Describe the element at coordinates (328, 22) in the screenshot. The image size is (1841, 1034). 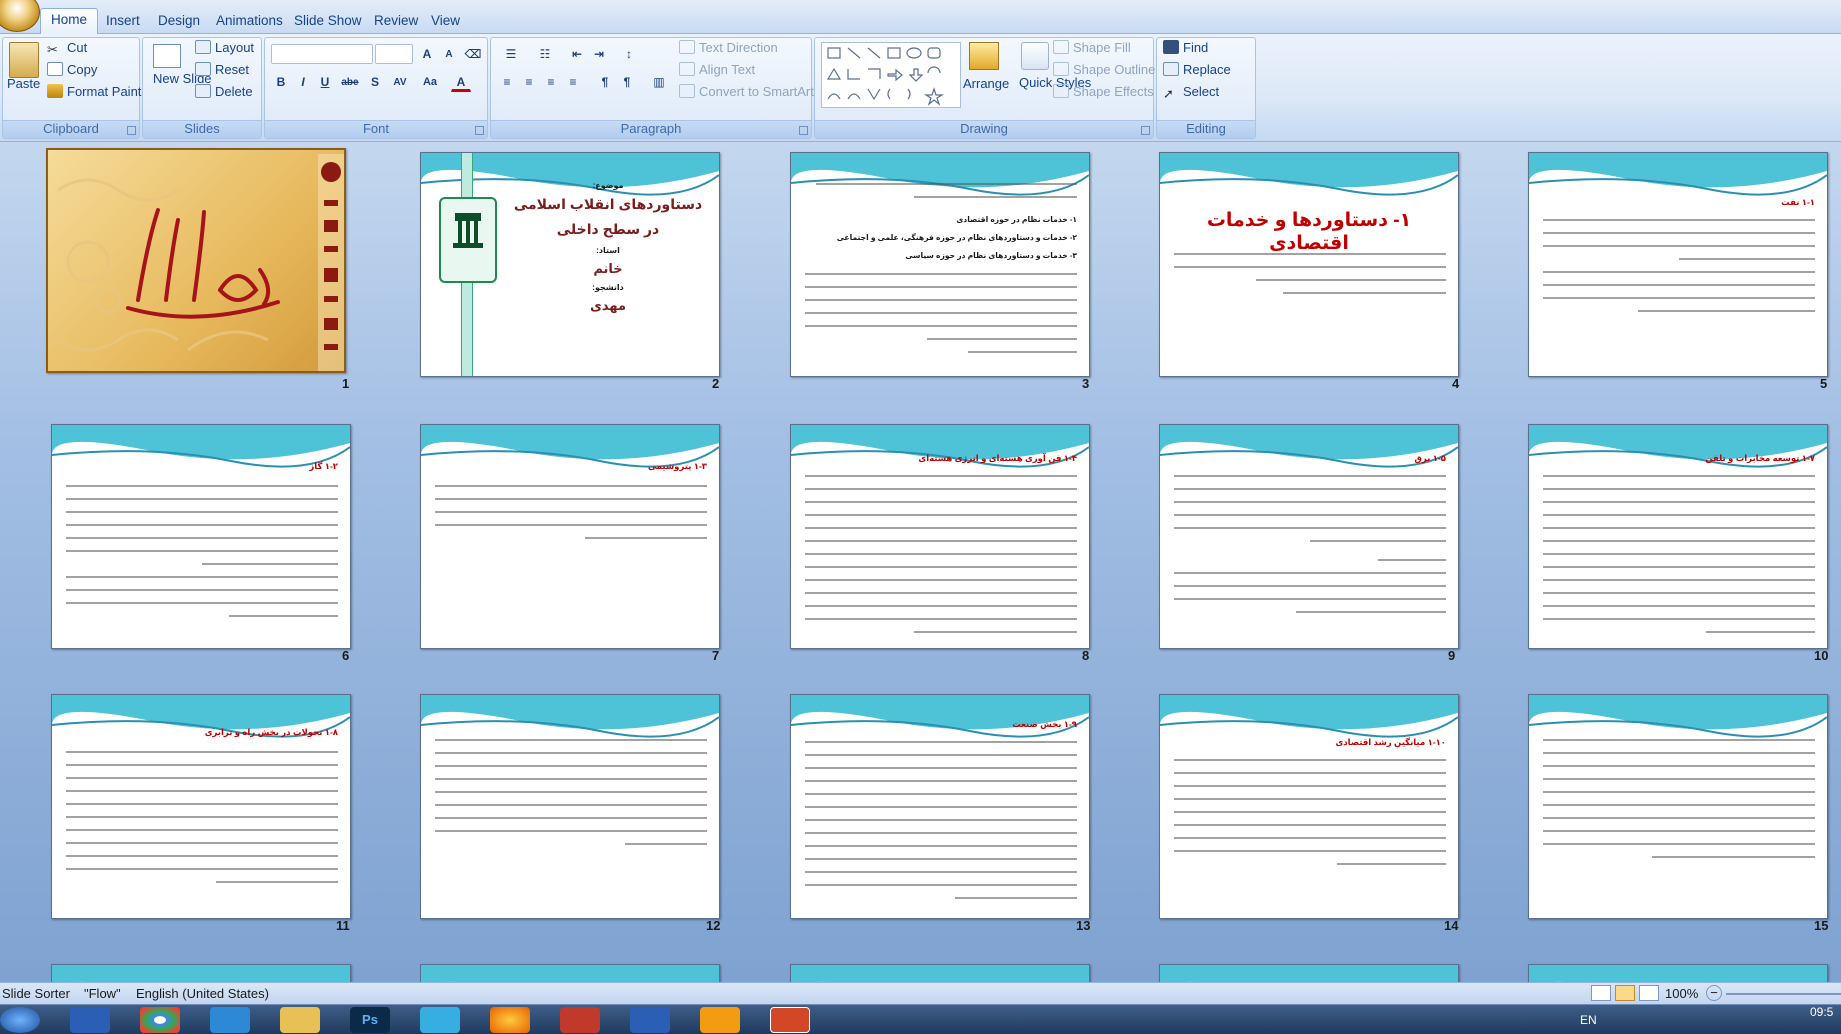
I see `tab-slide-show: Slide Show` at that location.